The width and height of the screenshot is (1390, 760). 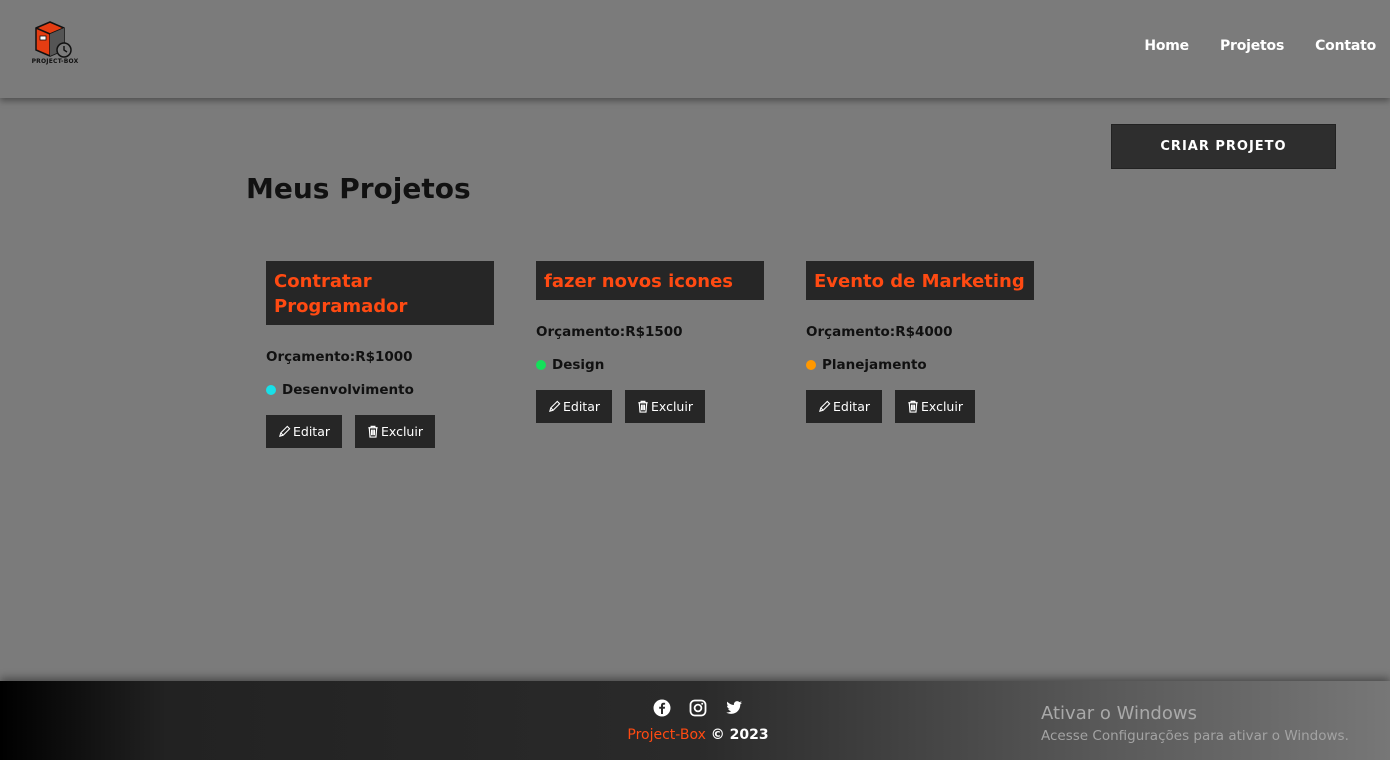 I want to click on project-title: Contratar Programador, so click(x=380, y=293).